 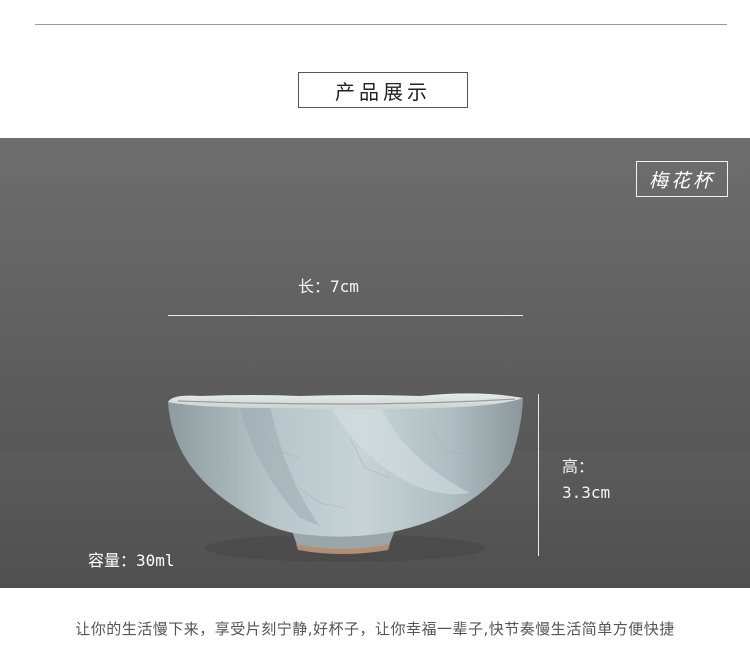 What do you see at coordinates (328, 286) in the screenshot?
I see `length-label: 长：7cm` at bounding box center [328, 286].